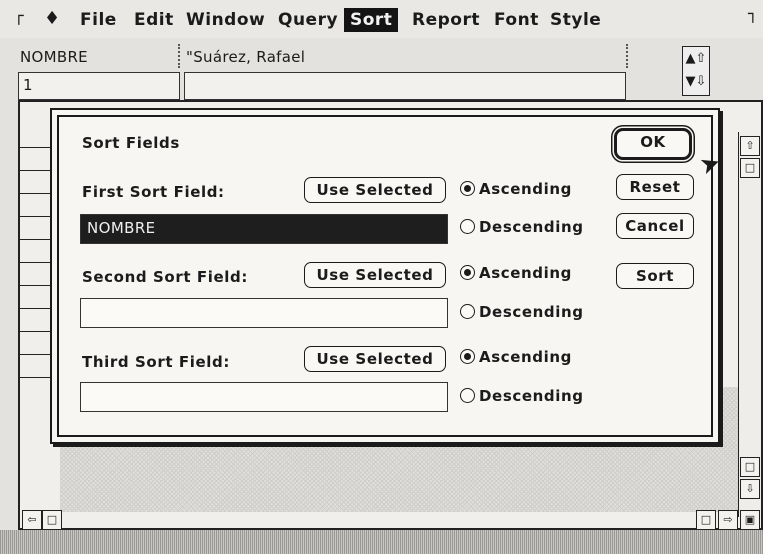 The image size is (763, 554). Describe the element at coordinates (696, 58) in the screenshot. I see `scroll-up-icon: ▲⇧` at that location.